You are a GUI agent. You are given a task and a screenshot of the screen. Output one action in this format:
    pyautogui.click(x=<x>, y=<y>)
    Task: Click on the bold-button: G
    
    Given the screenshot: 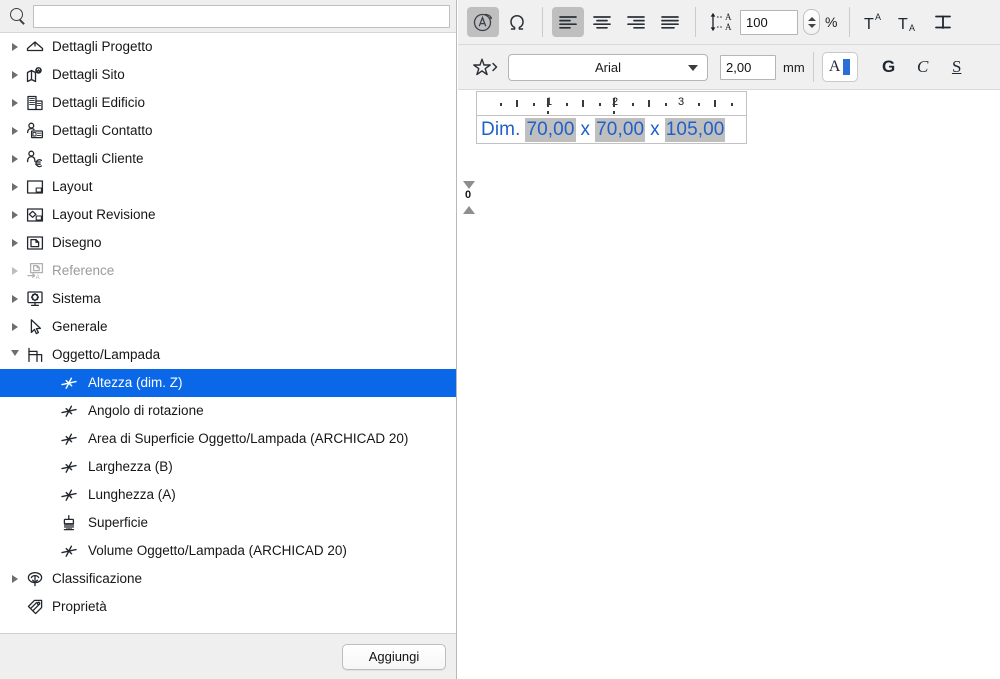 What is the action you would take?
    pyautogui.click(x=889, y=67)
    